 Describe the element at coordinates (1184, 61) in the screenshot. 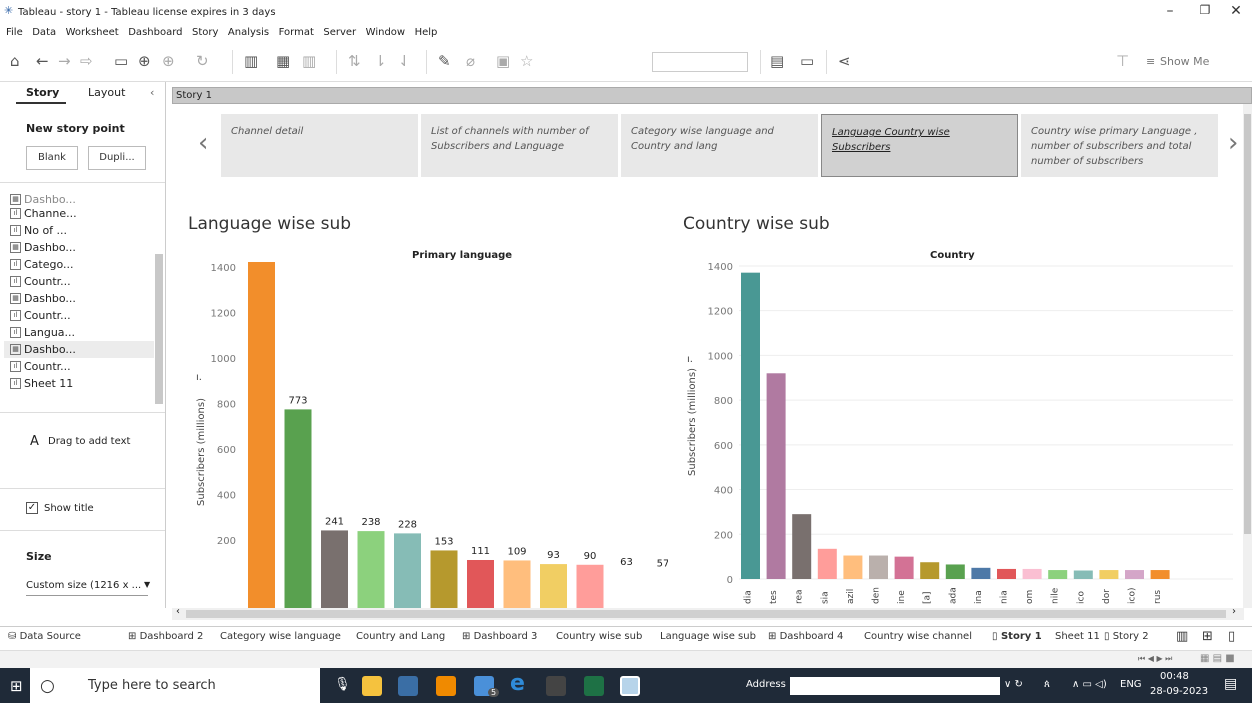

I see `show-me-button: Show Me` at that location.